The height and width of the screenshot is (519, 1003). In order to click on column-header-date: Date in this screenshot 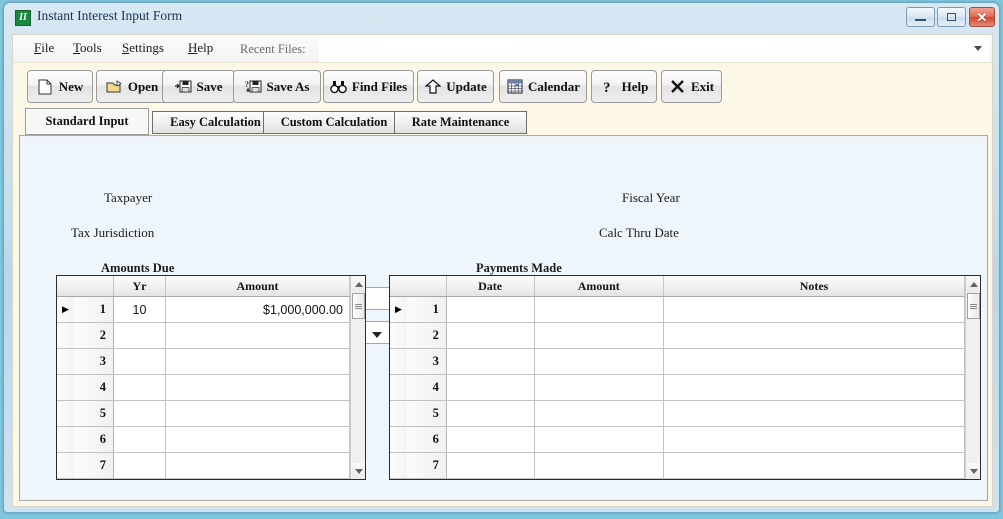, I will do `click(491, 286)`.